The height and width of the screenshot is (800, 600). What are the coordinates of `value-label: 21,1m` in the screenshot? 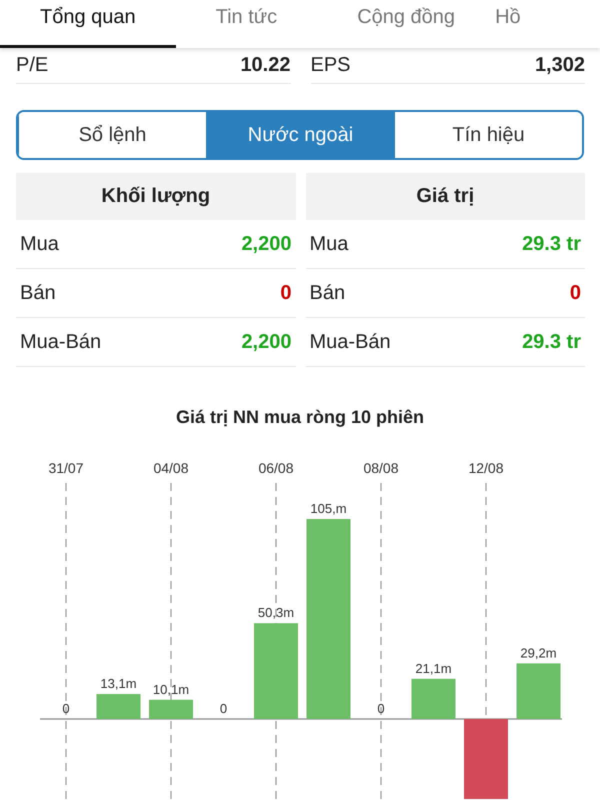 It's located at (433, 668).